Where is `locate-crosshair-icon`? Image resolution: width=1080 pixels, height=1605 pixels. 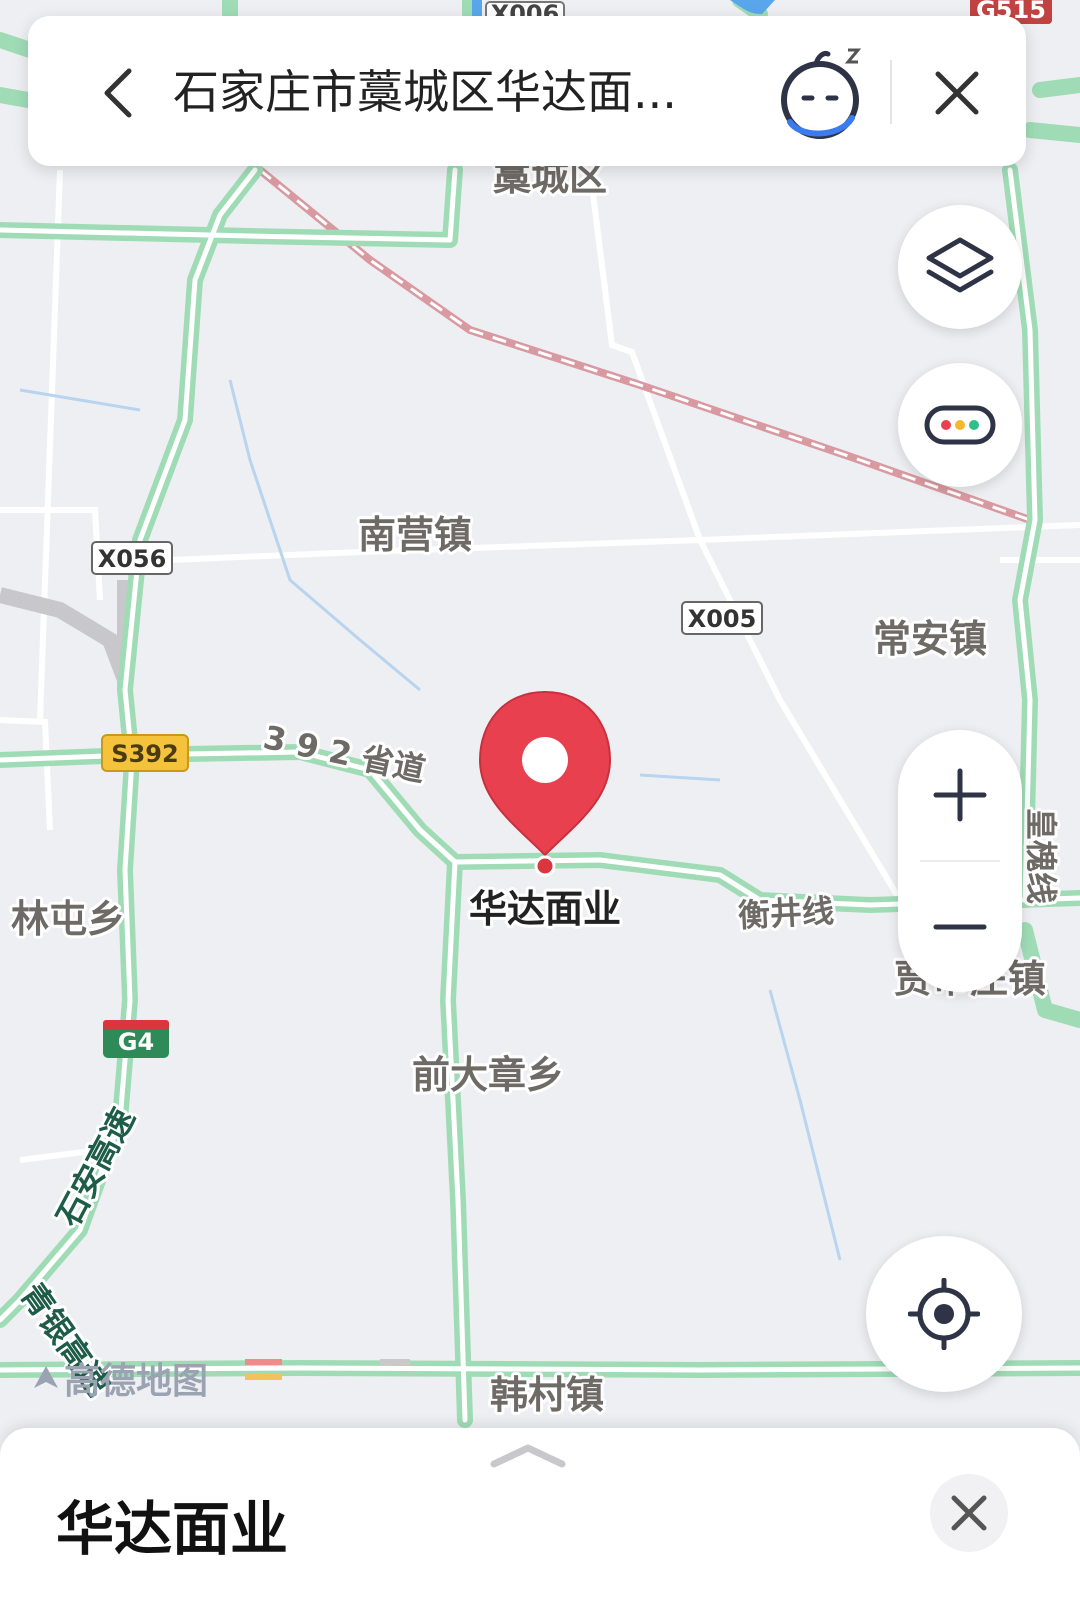
locate-crosshair-icon is located at coordinates (944, 1314).